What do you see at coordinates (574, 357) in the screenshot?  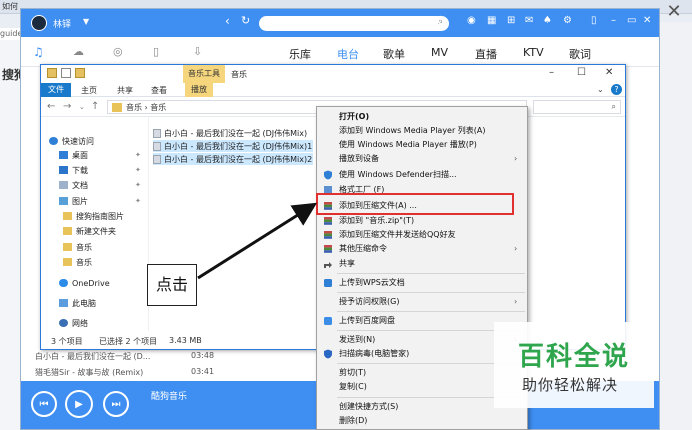 I see `watermark-title: 百科全说` at bounding box center [574, 357].